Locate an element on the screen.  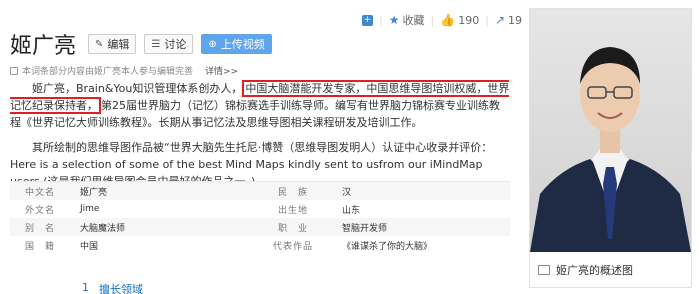
section-number: 1 is located at coordinates (85, 287).